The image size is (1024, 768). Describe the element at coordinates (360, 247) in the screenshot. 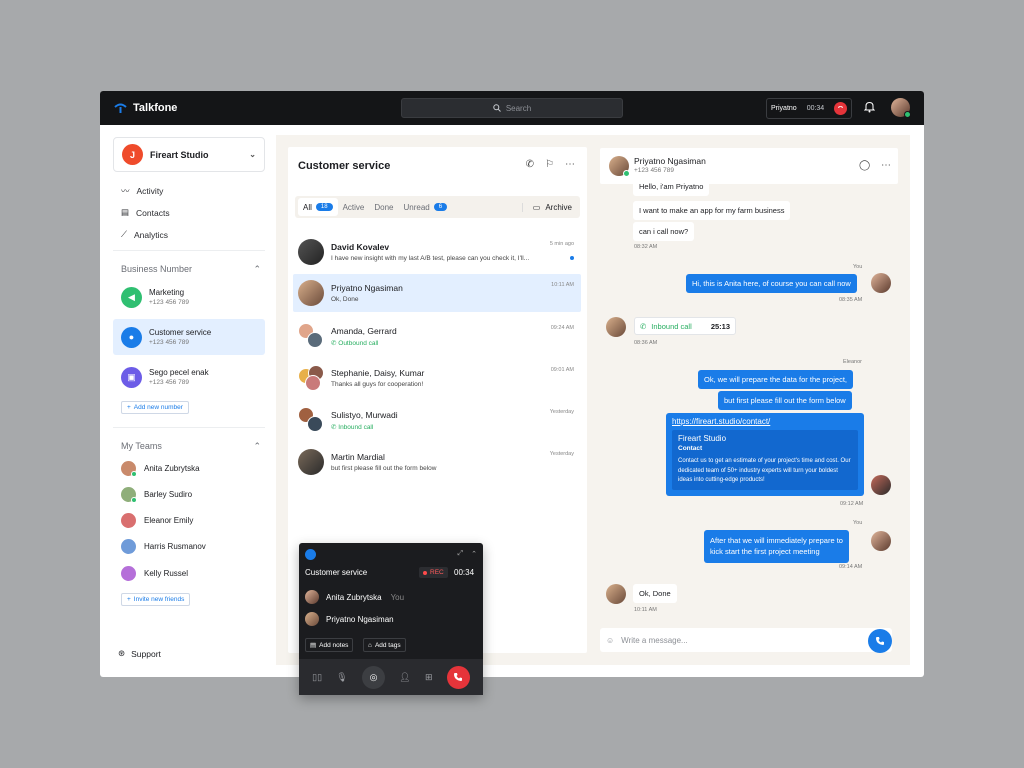

I see `contact-name: David Kovalev` at that location.